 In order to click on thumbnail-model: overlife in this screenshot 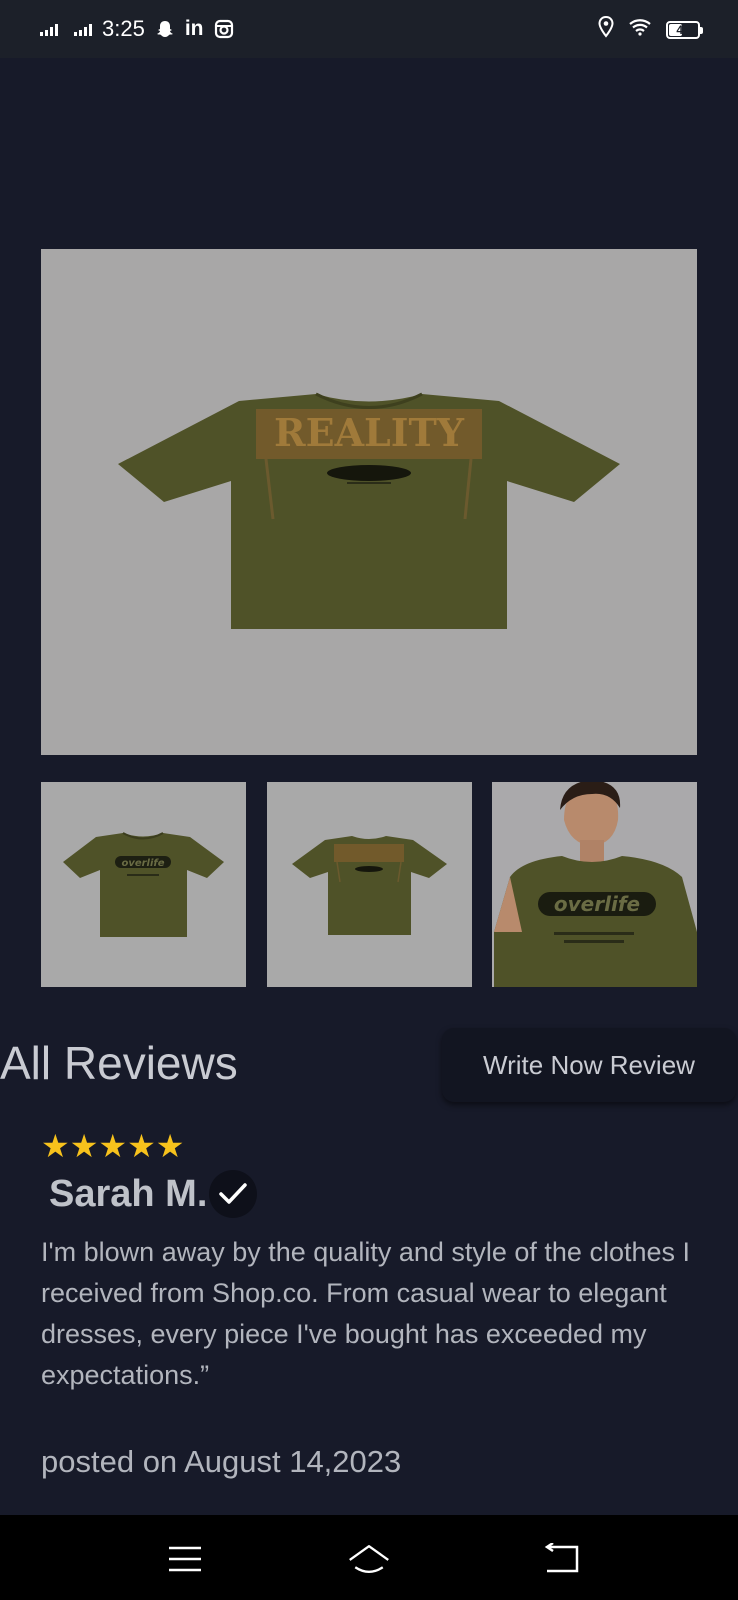, I will do `click(594, 884)`.